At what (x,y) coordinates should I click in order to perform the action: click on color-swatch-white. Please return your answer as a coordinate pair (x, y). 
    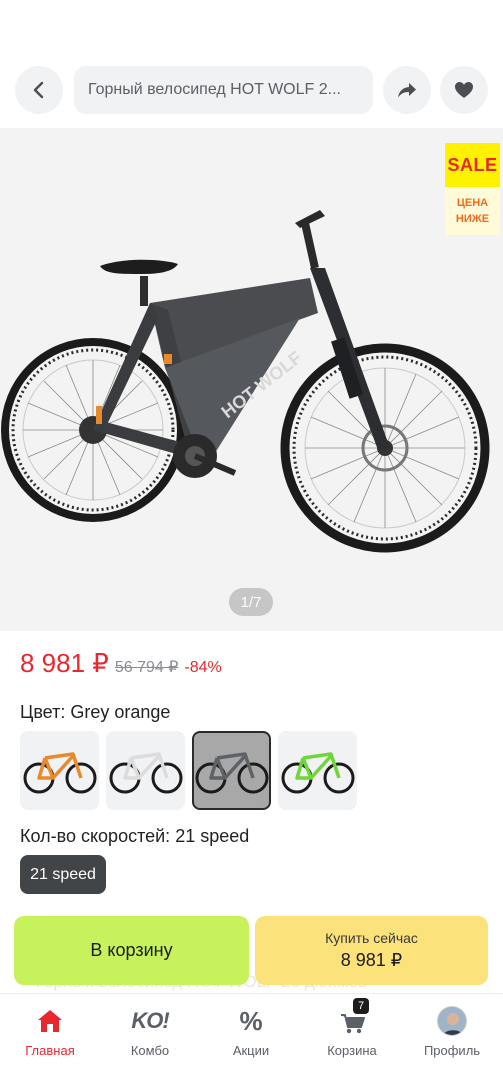
    Looking at the image, I should click on (145, 770).